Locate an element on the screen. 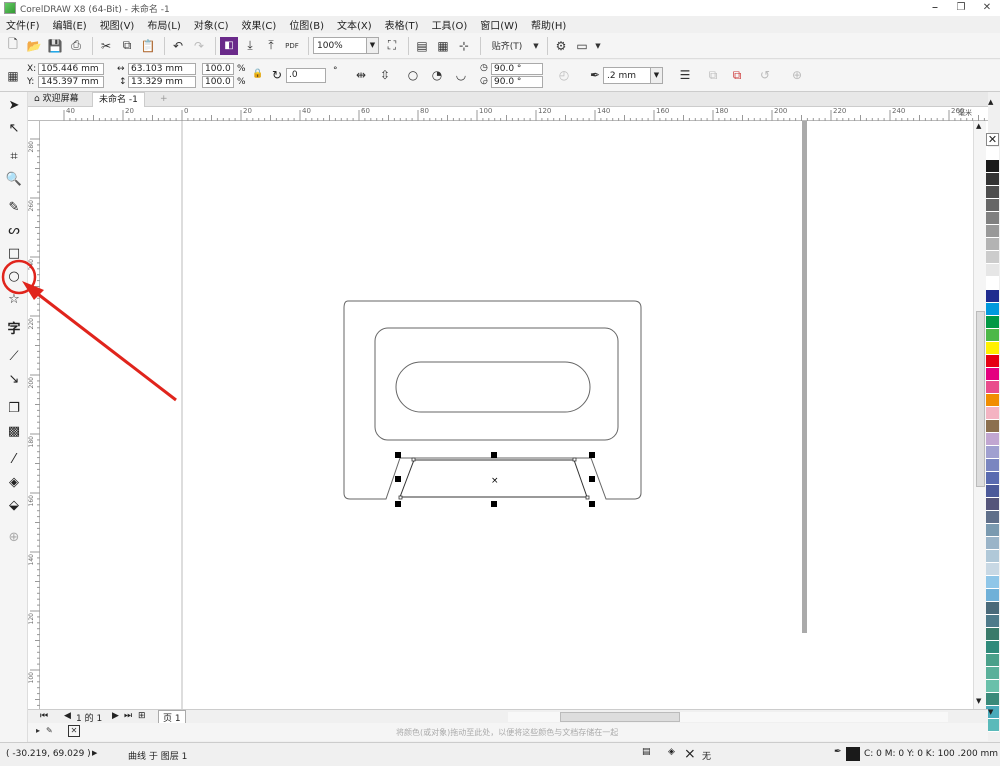 The height and width of the screenshot is (766, 1000). to-front-icon: ⧉ is located at coordinates (713, 75).